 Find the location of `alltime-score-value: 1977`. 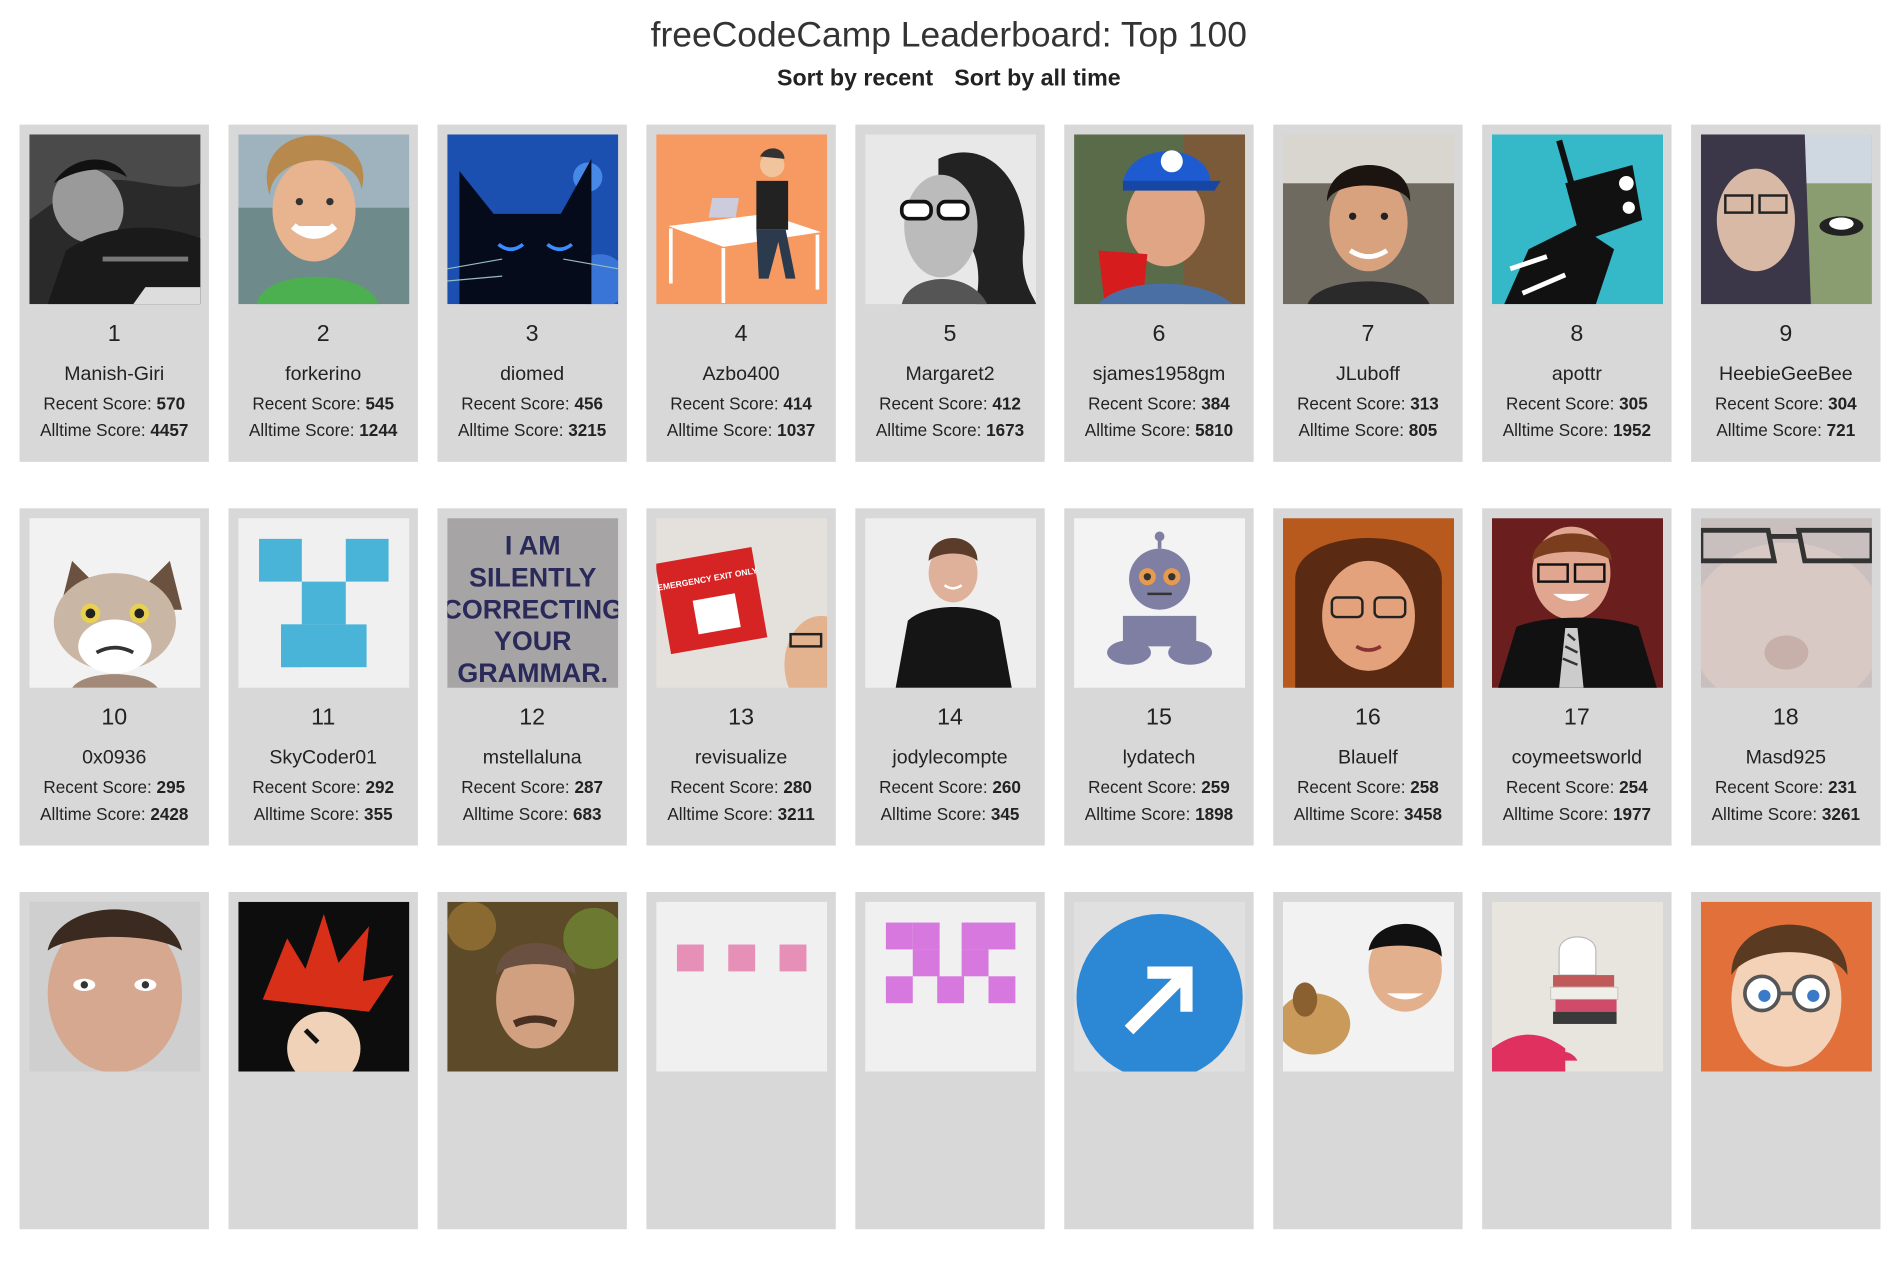

alltime-score-value: 1977 is located at coordinates (1632, 814).